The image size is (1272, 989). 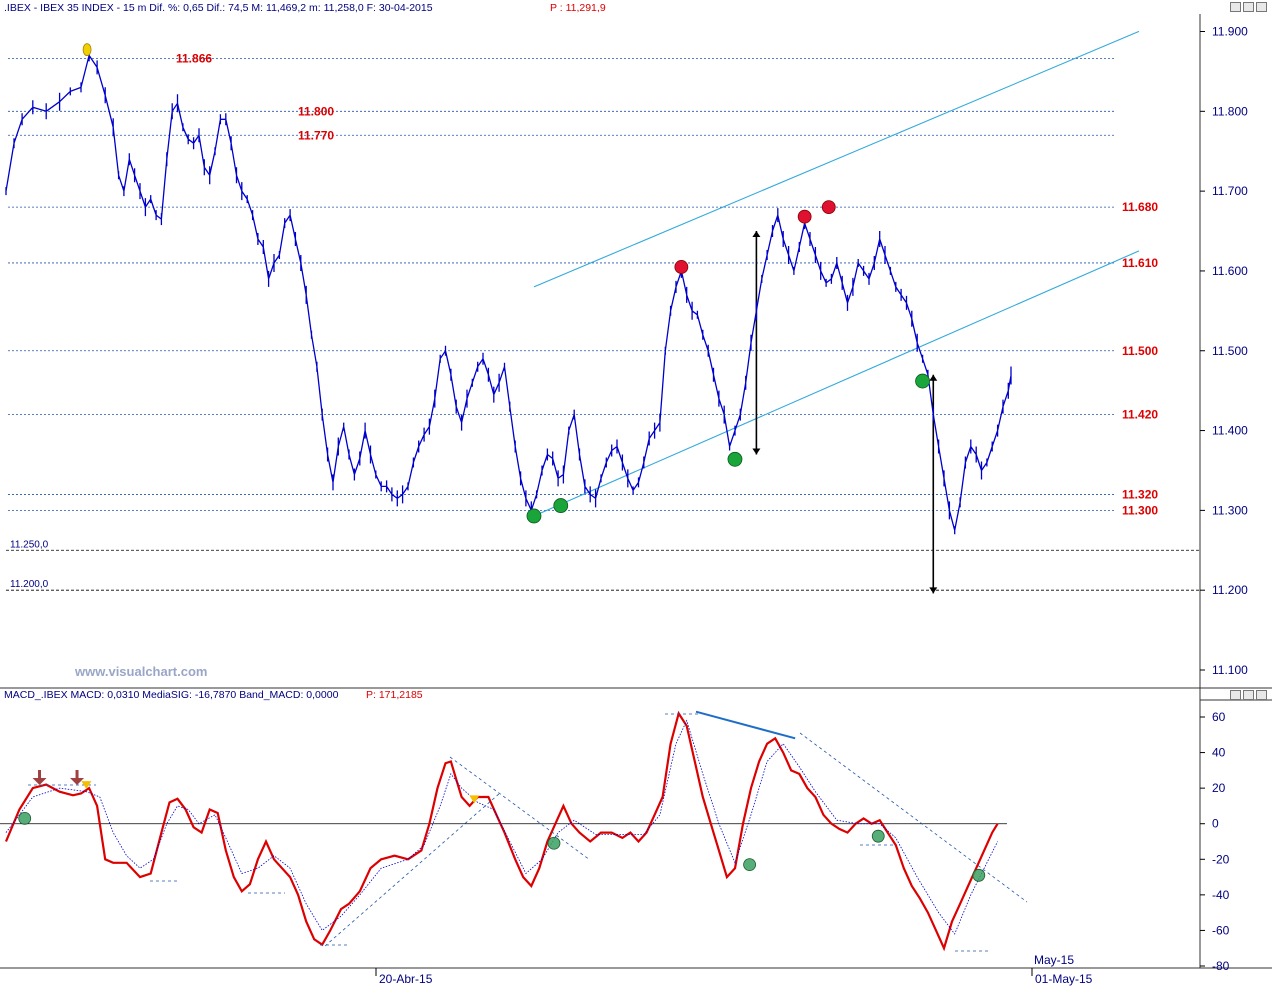 What do you see at coordinates (316, 135) in the screenshot?
I see `level-label-2: 11.770` at bounding box center [316, 135].